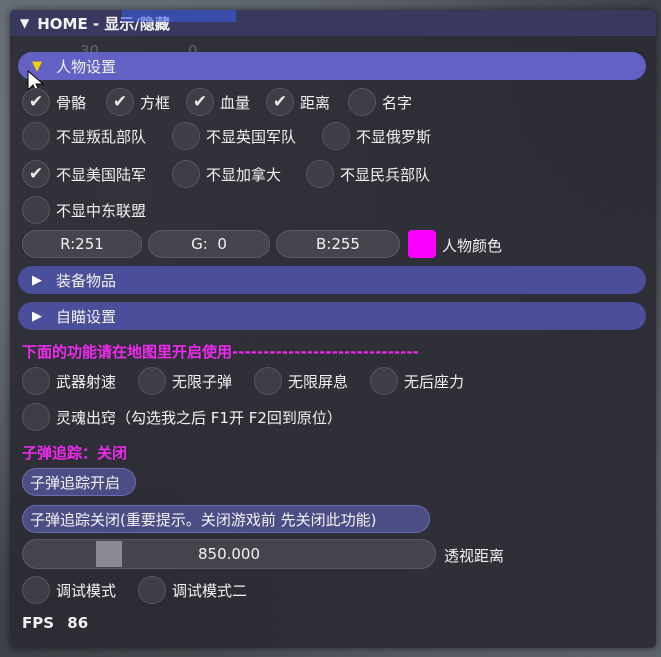 The image size is (661, 657). What do you see at coordinates (101, 174) in the screenshot?
I see `checkbox-label: 不显美国陆军` at bounding box center [101, 174].